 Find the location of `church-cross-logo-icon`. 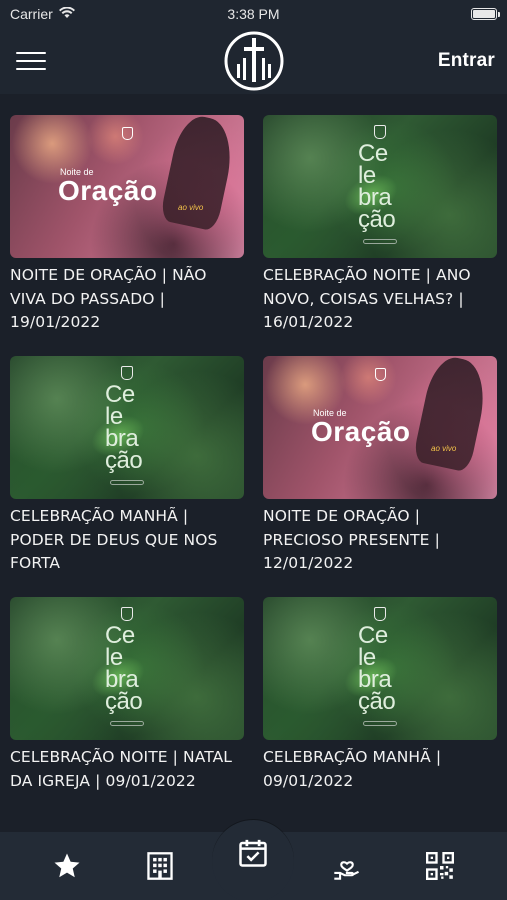

church-cross-logo-icon is located at coordinates (254, 61).